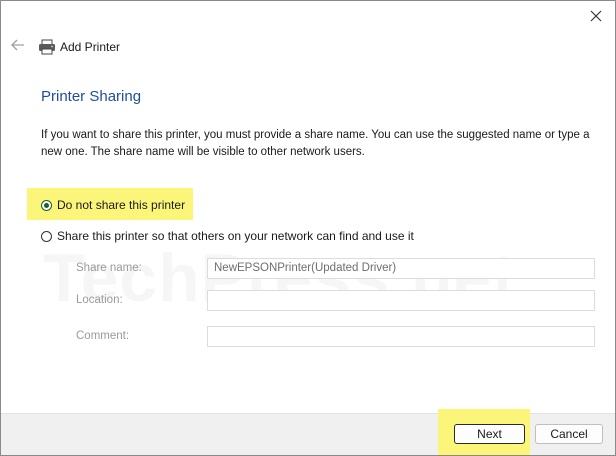  I want to click on comment-label: Comment:, so click(103, 336).